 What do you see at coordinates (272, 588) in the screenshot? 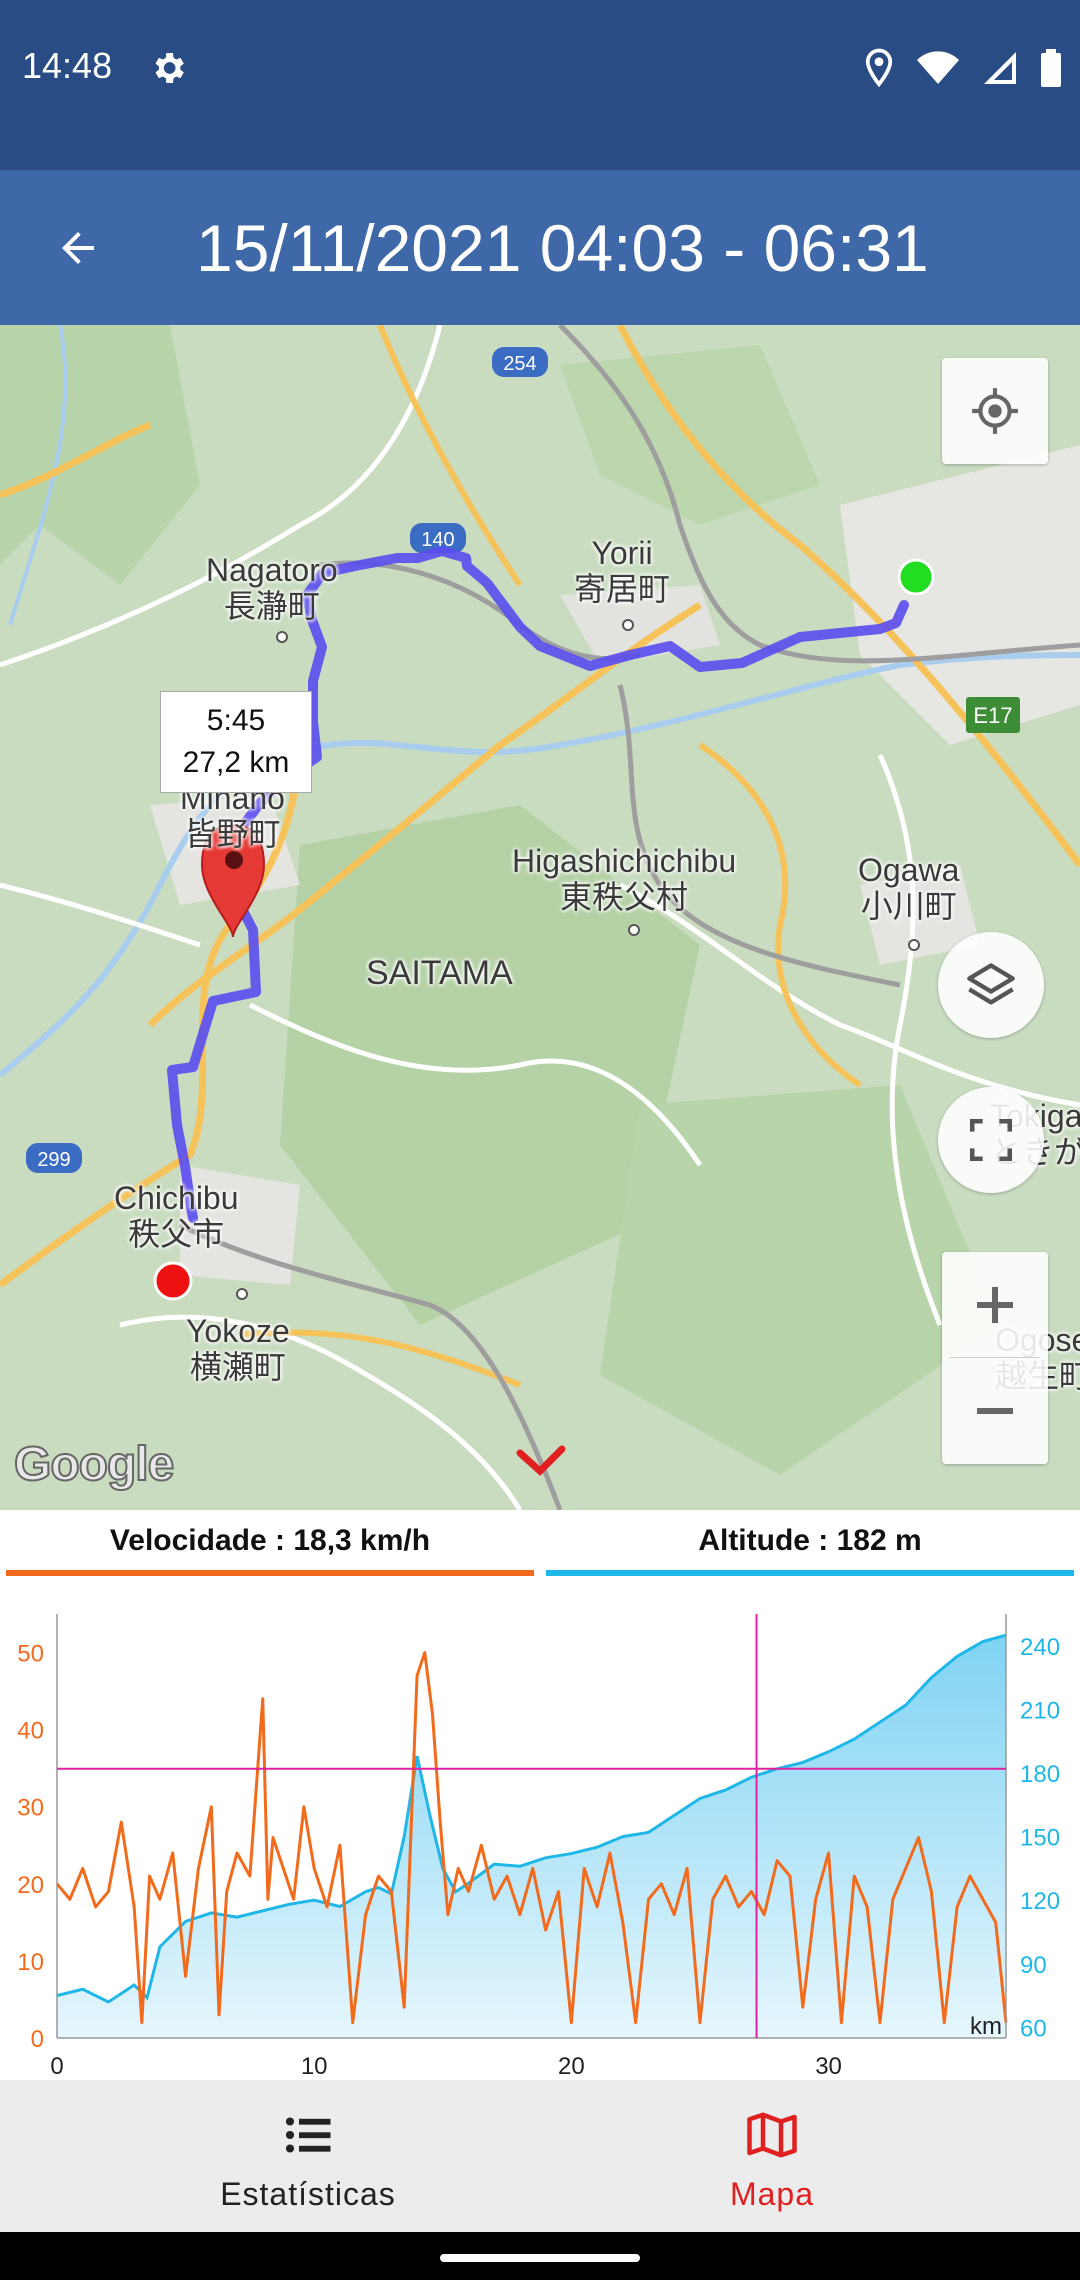
I see `map-label-nagatoro: Nagatoro 長瀞町` at bounding box center [272, 588].